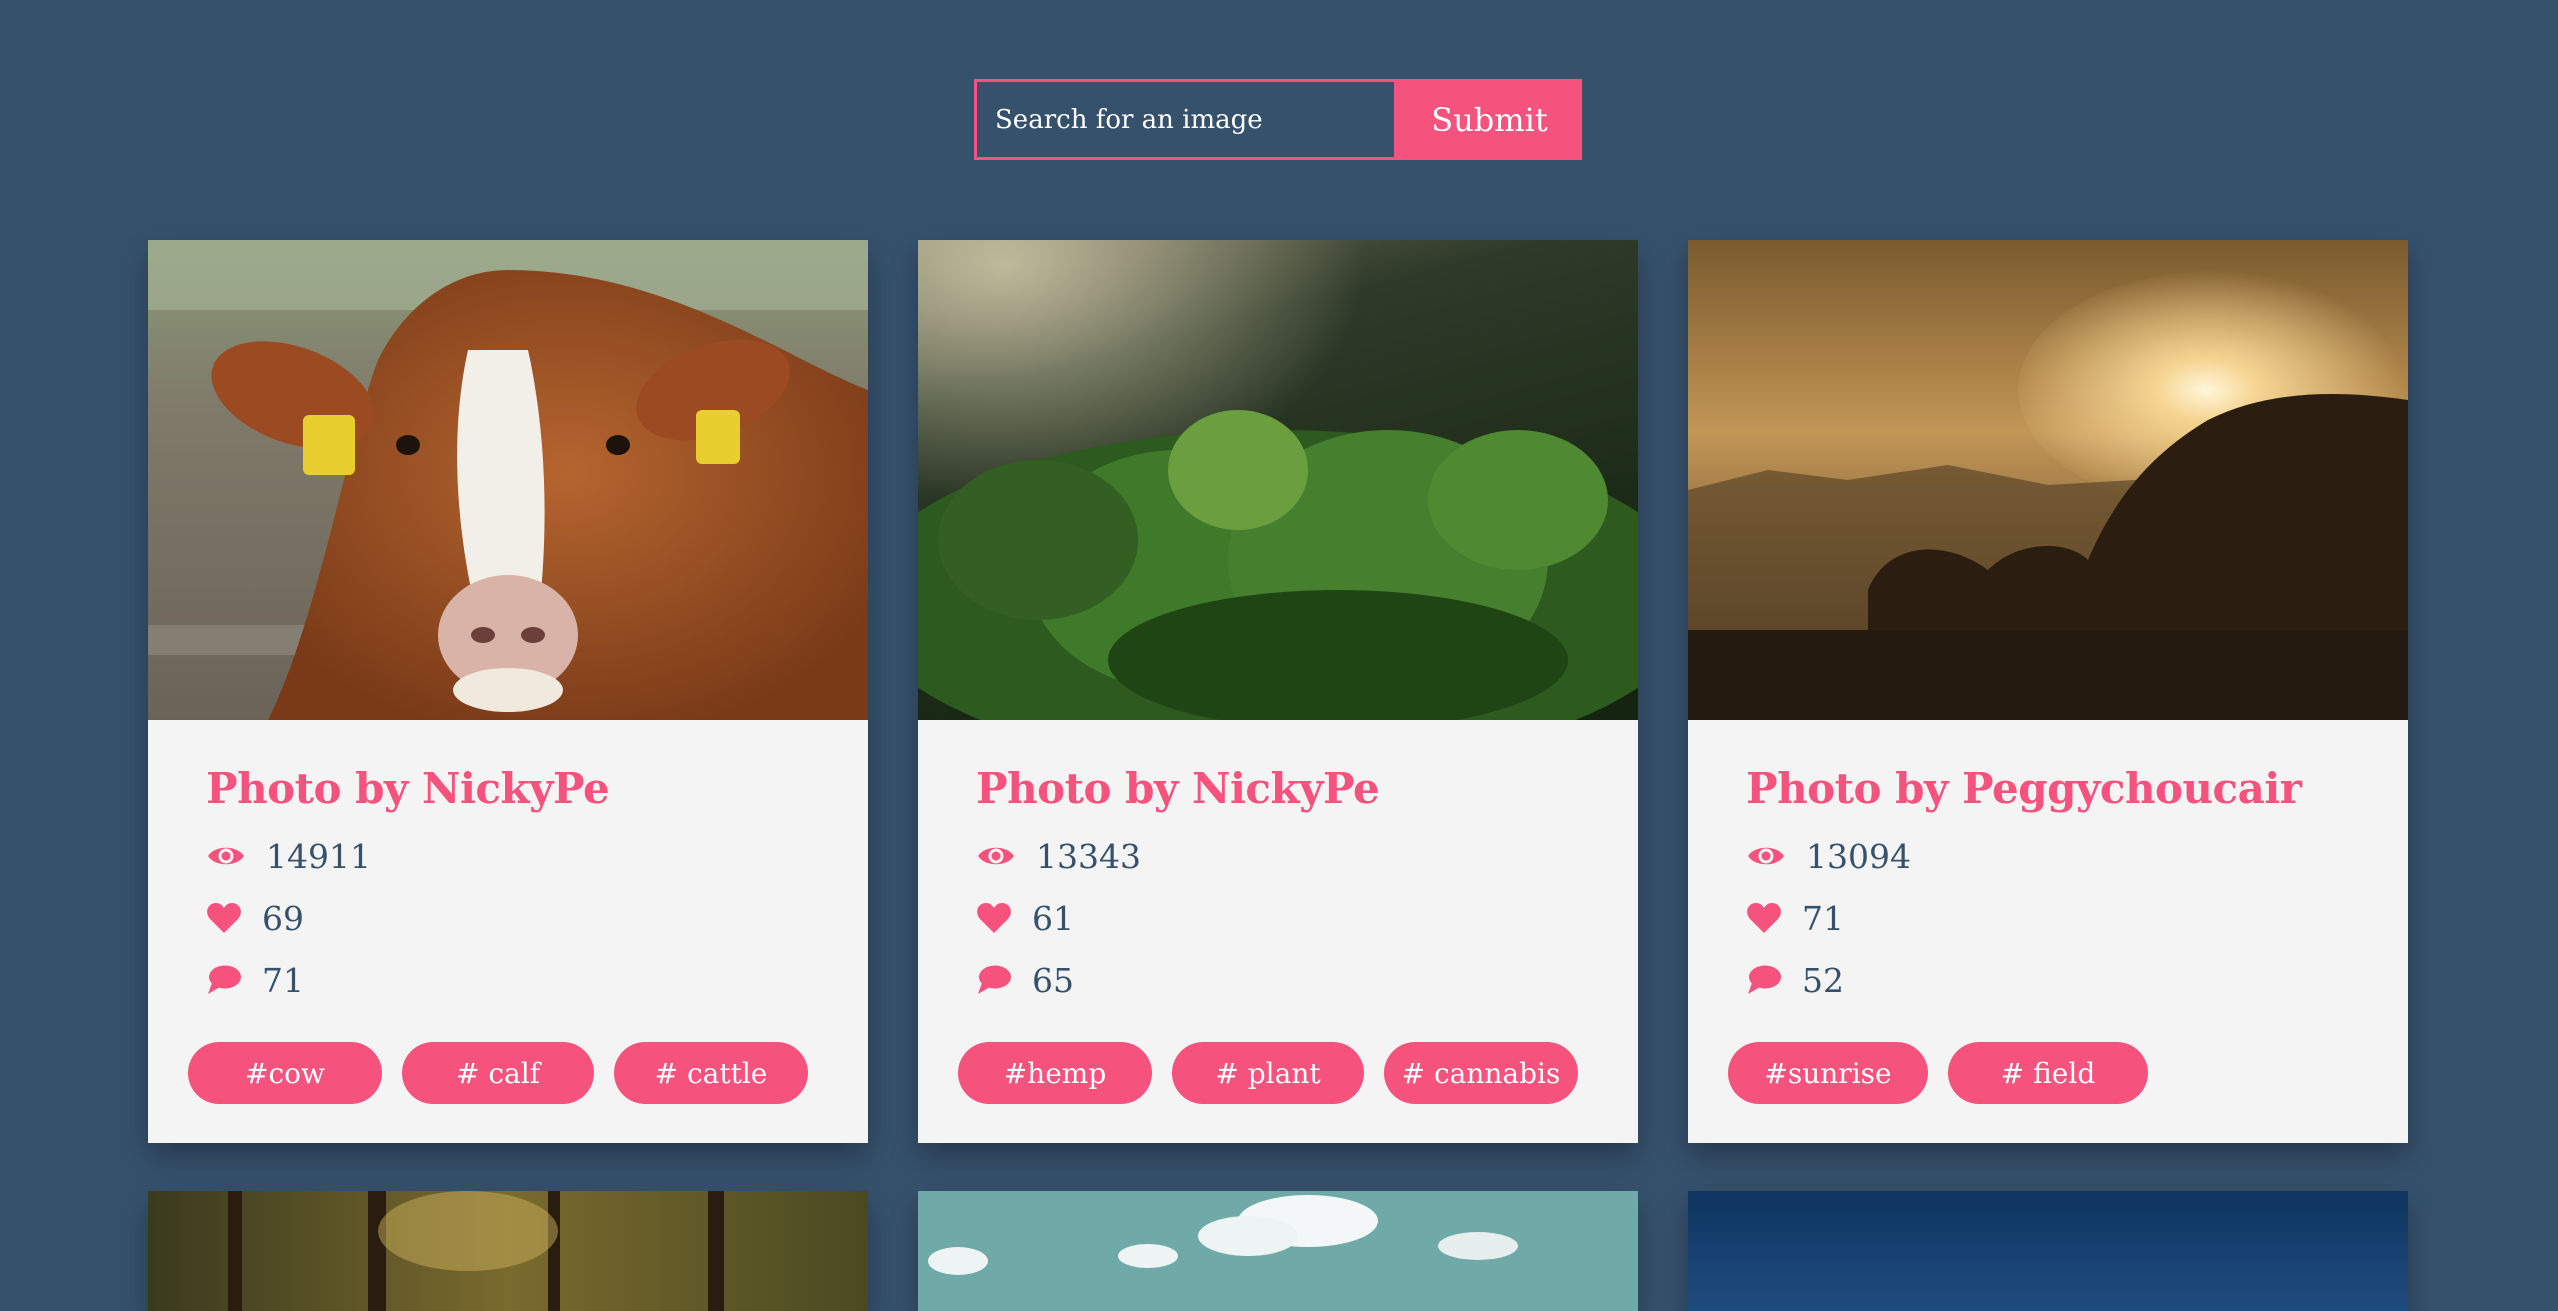  I want to click on tag-list: #sunrise # field, so click(1938, 1073).